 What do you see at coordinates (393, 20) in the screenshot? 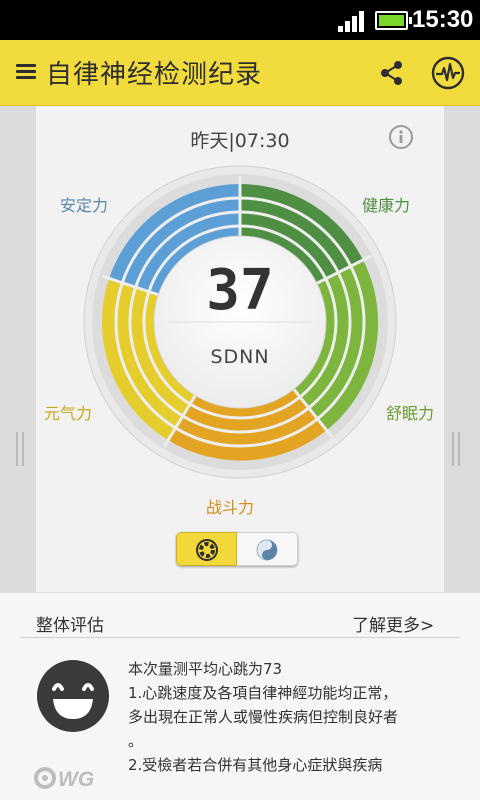
I see `battery-icon` at bounding box center [393, 20].